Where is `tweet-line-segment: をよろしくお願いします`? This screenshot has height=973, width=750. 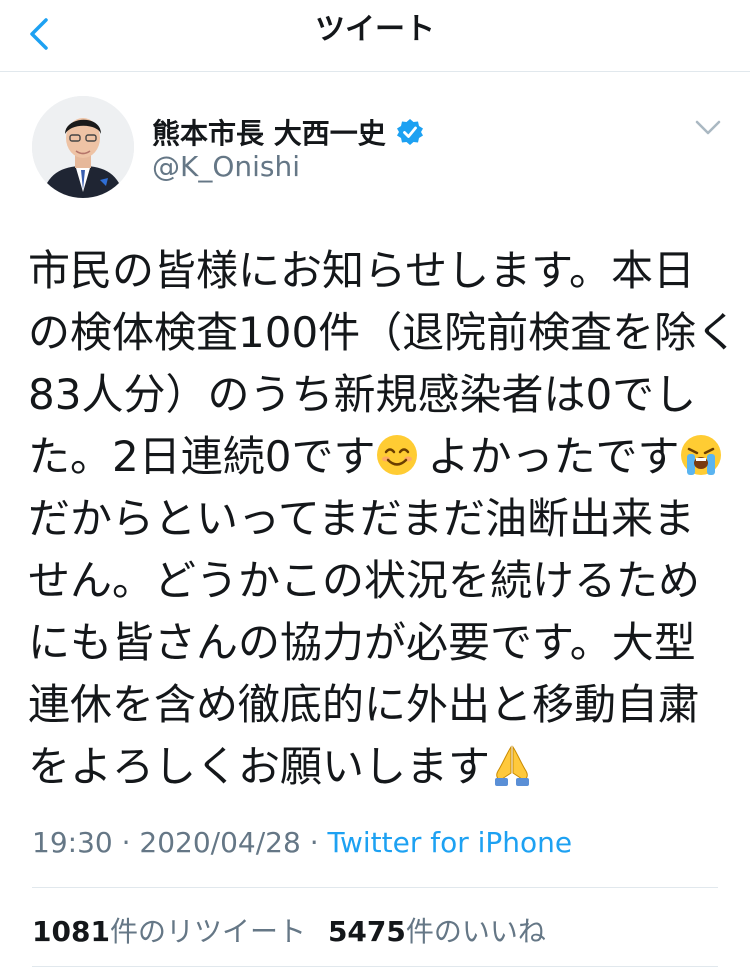
tweet-line-segment: をよろしくお願いします is located at coordinates (259, 766).